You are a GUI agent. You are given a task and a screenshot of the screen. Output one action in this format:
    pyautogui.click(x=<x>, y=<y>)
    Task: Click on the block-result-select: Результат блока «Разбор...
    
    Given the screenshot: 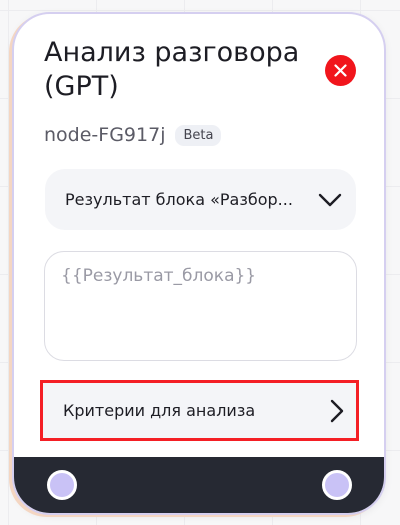 What is the action you would take?
    pyautogui.click(x=200, y=199)
    